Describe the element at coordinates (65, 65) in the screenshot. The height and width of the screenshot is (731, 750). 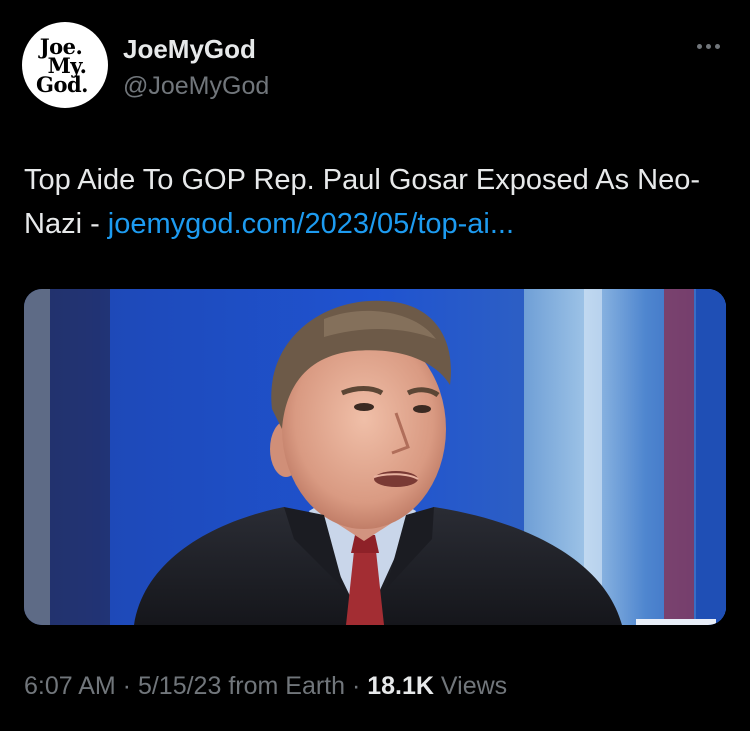
I see `avatar: Joe. My. God.` at that location.